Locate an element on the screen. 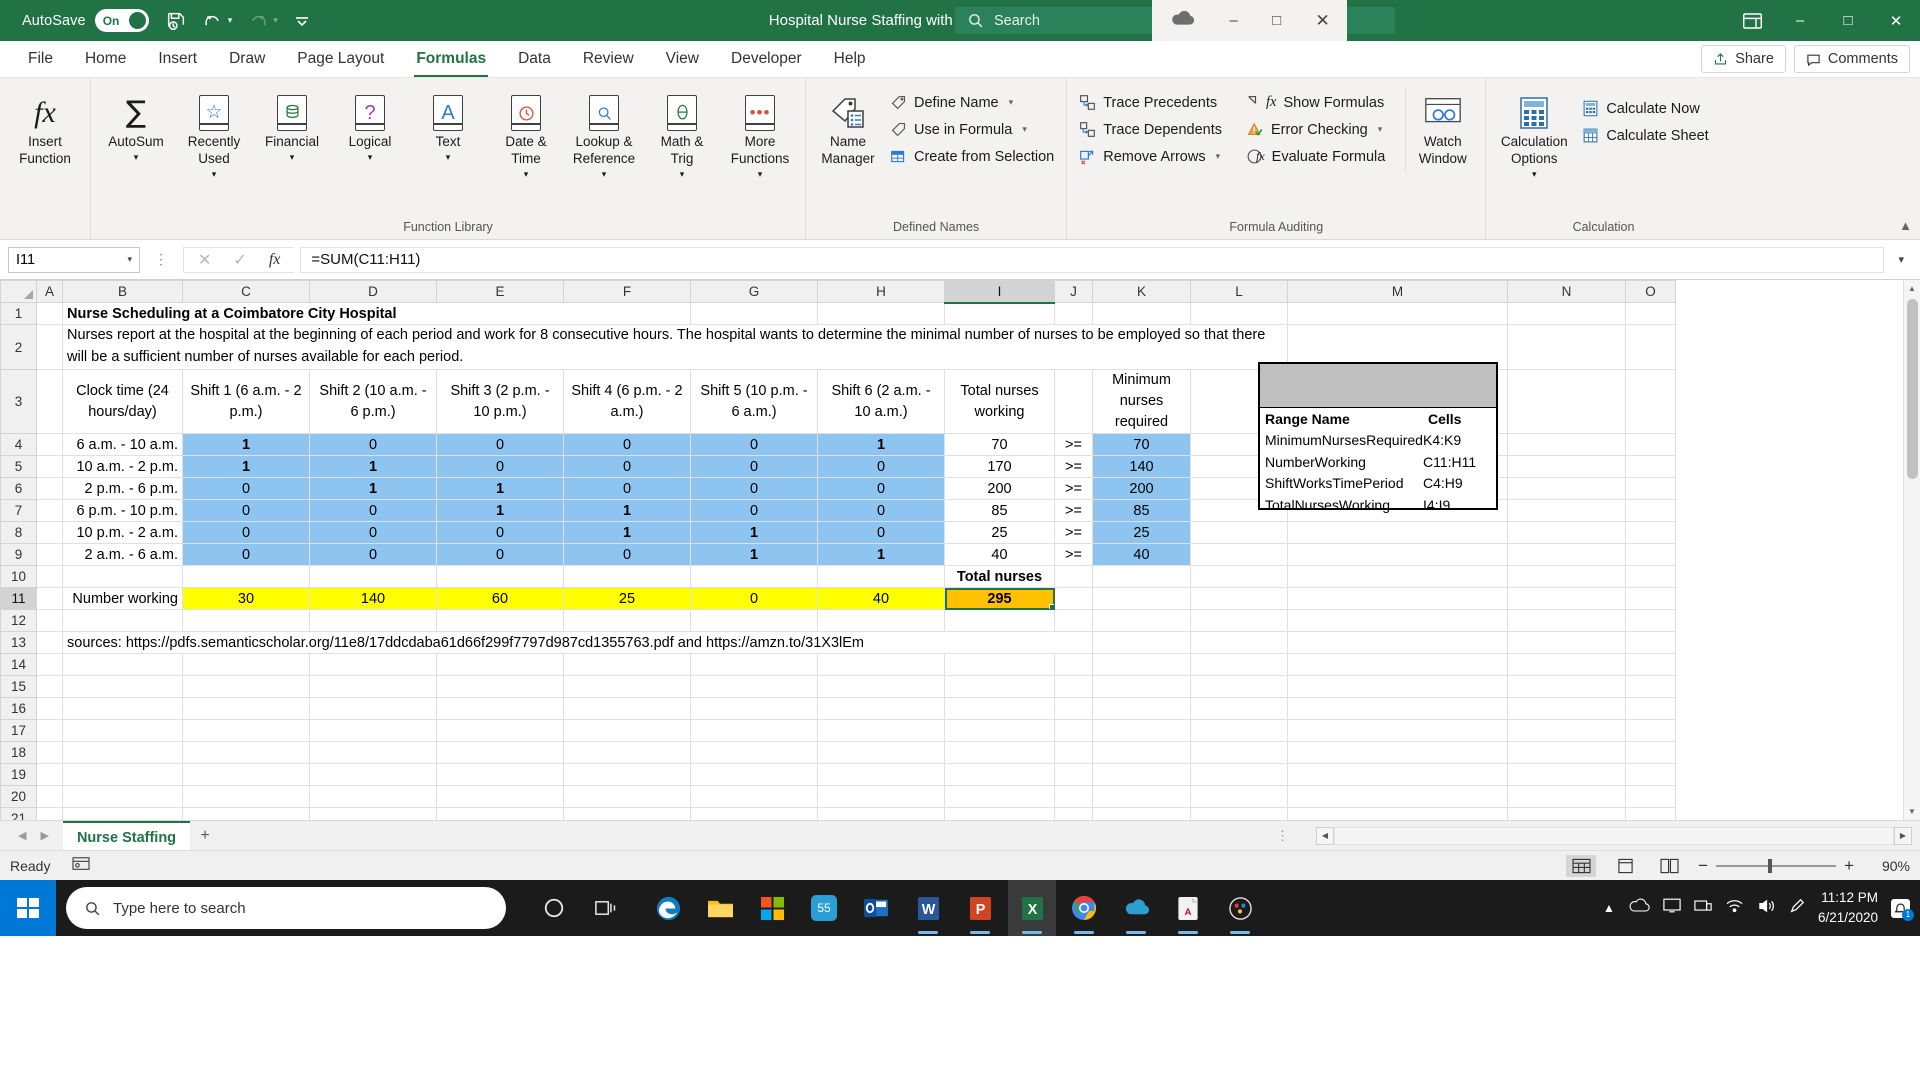 The height and width of the screenshot is (1080, 1920). cell-J10 is located at coordinates (1073, 577).